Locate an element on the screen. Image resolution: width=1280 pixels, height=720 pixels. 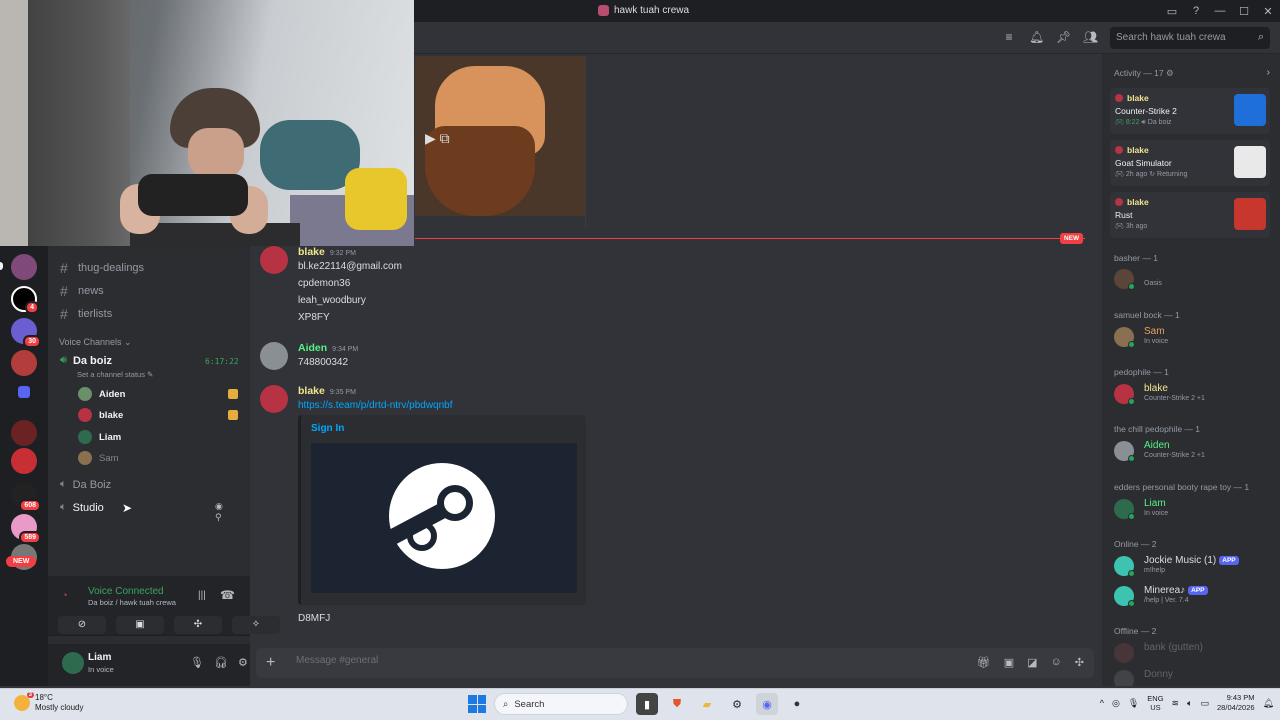
gift-icon: 🎁︎ is located at coordinates (984, 662).